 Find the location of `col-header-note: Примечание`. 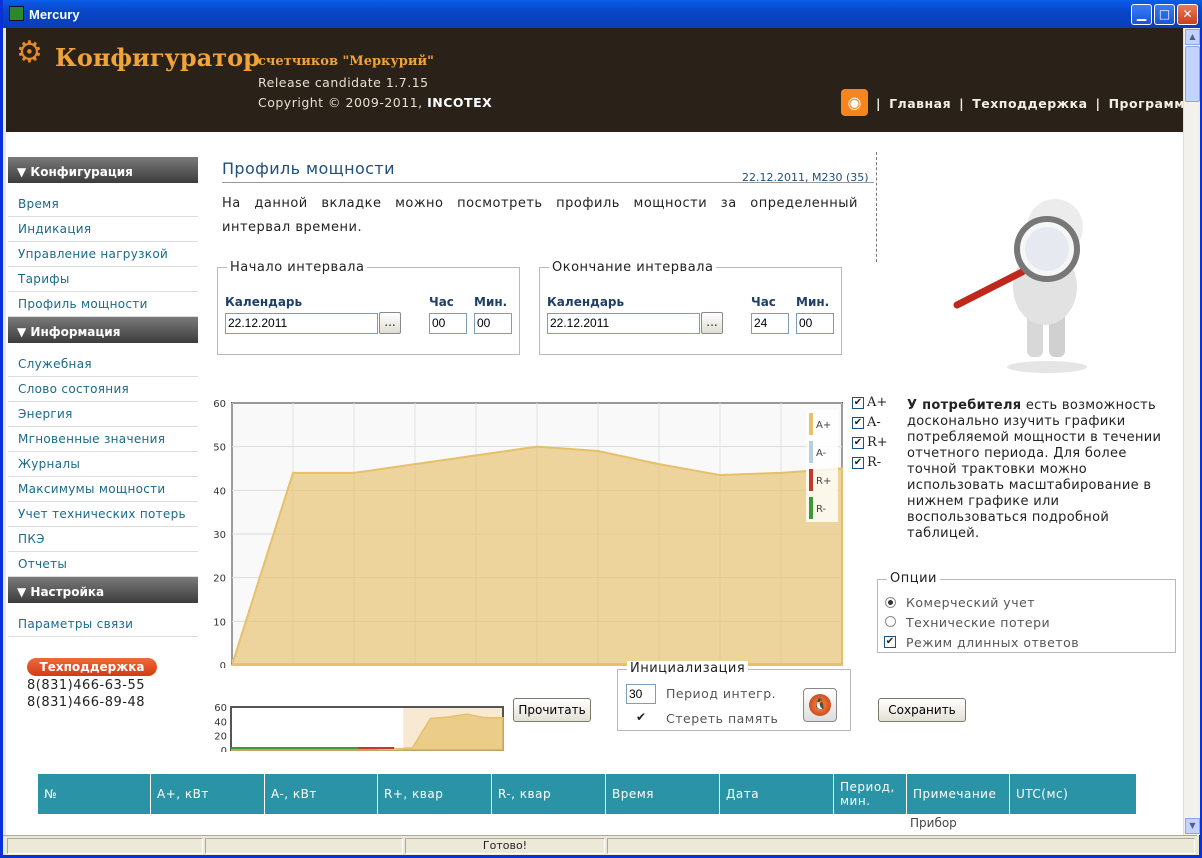

col-header-note: Примечание is located at coordinates (958, 794).